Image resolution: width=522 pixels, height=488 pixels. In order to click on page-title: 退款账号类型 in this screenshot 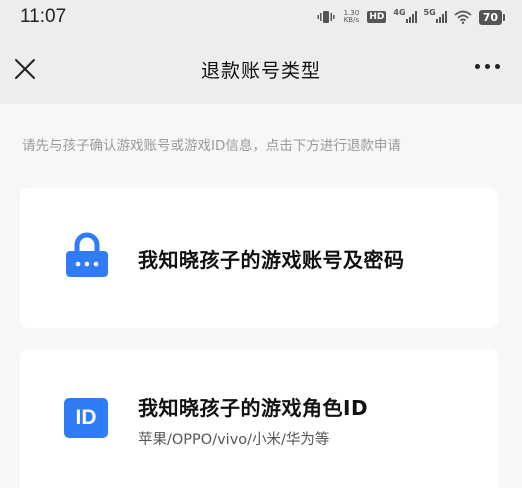, I will do `click(260, 70)`.